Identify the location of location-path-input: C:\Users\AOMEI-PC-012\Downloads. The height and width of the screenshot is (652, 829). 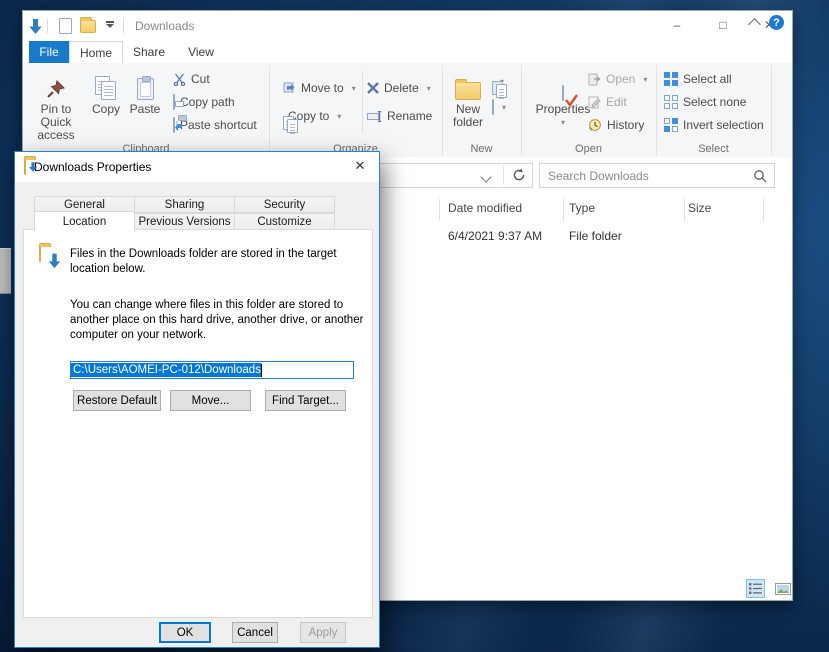
(212, 370).